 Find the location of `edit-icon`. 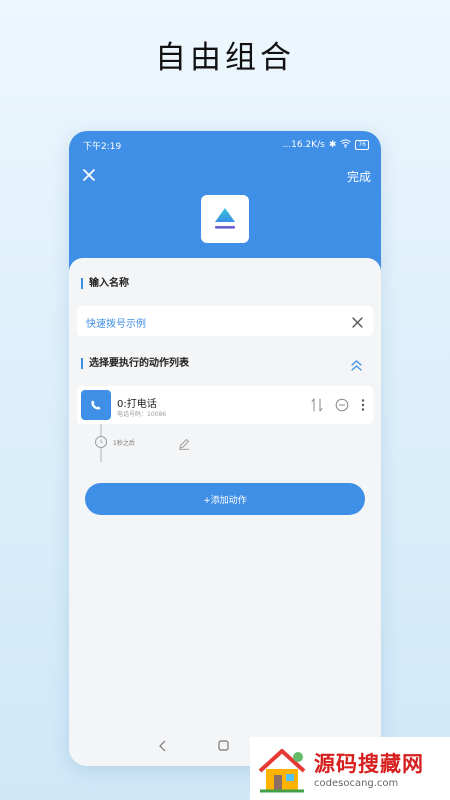

edit-icon is located at coordinates (184, 442).